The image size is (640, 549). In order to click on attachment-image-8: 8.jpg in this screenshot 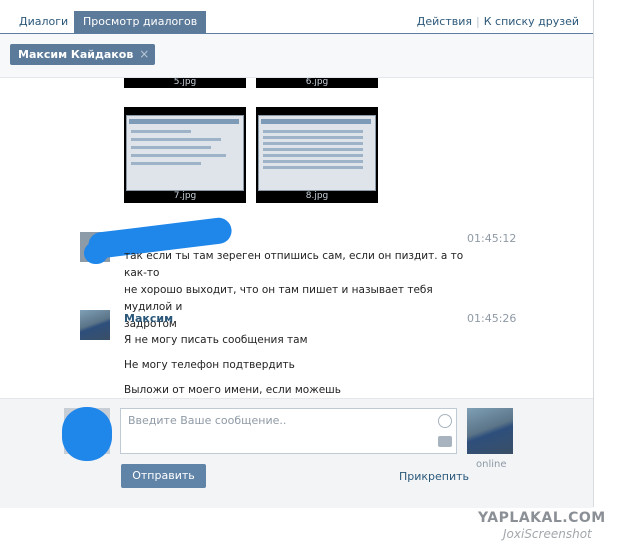, I will do `click(317, 155)`.